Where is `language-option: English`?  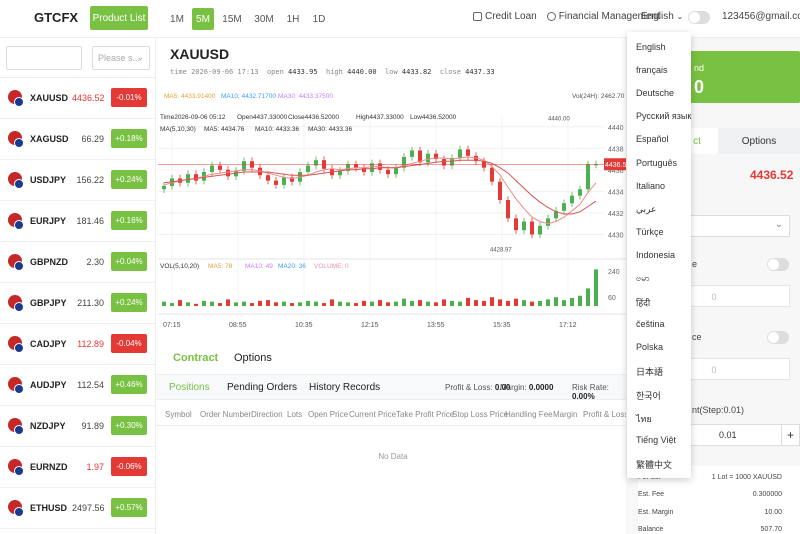 language-option: English is located at coordinates (651, 47).